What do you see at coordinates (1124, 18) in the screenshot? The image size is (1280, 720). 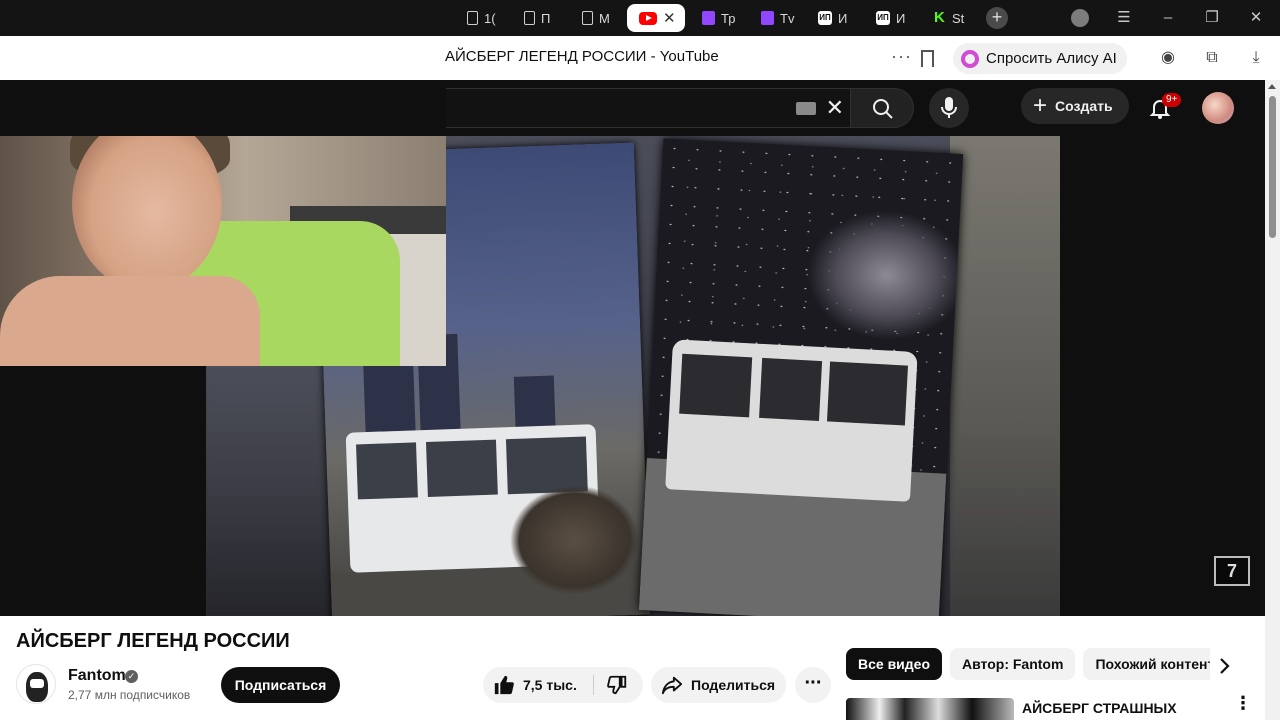 I see `menu-icon: ☰` at bounding box center [1124, 18].